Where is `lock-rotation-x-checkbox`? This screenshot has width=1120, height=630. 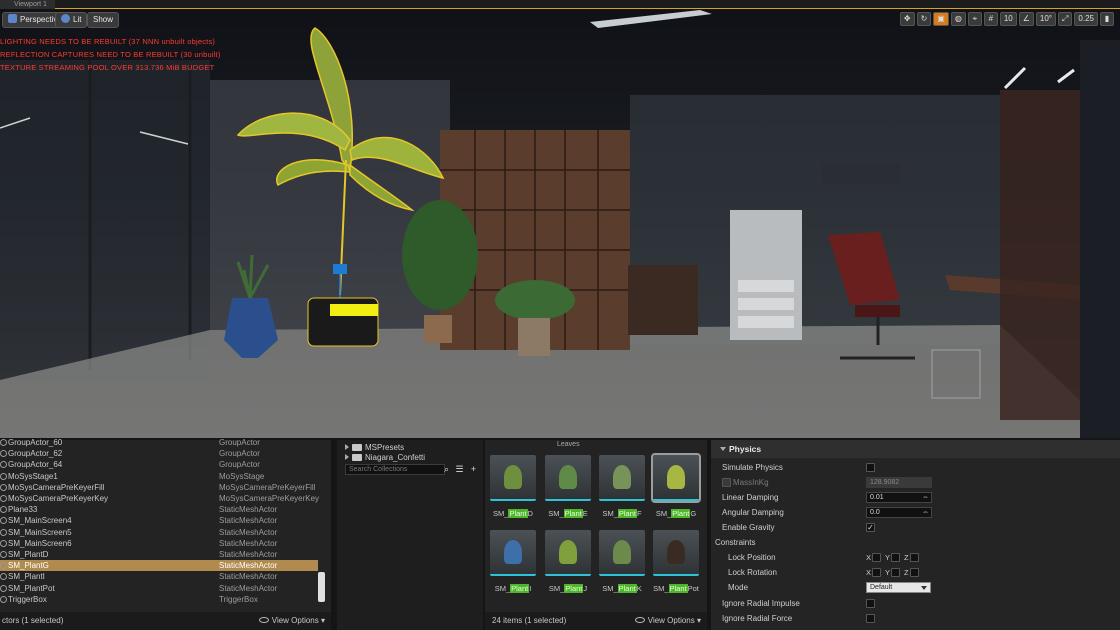
lock-rotation-x-checkbox is located at coordinates (876, 572).